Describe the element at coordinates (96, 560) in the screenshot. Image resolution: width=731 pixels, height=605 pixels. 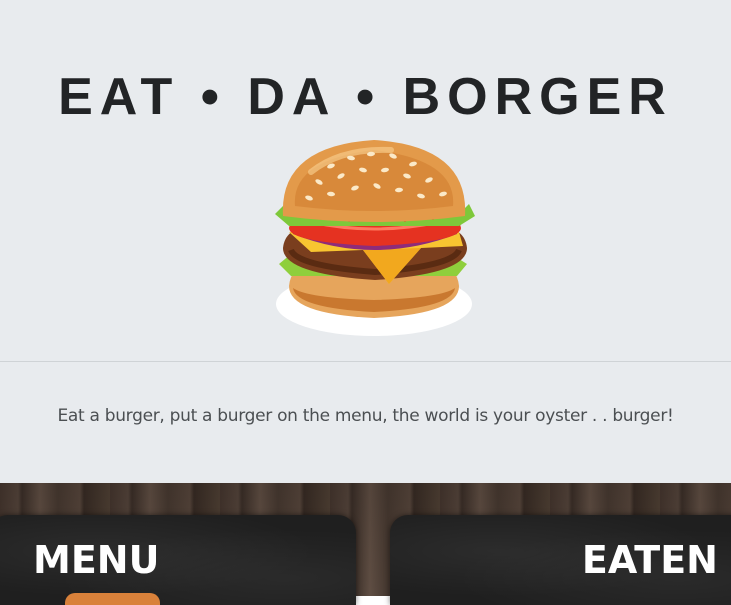
I see `menu-title: MENU` at that location.